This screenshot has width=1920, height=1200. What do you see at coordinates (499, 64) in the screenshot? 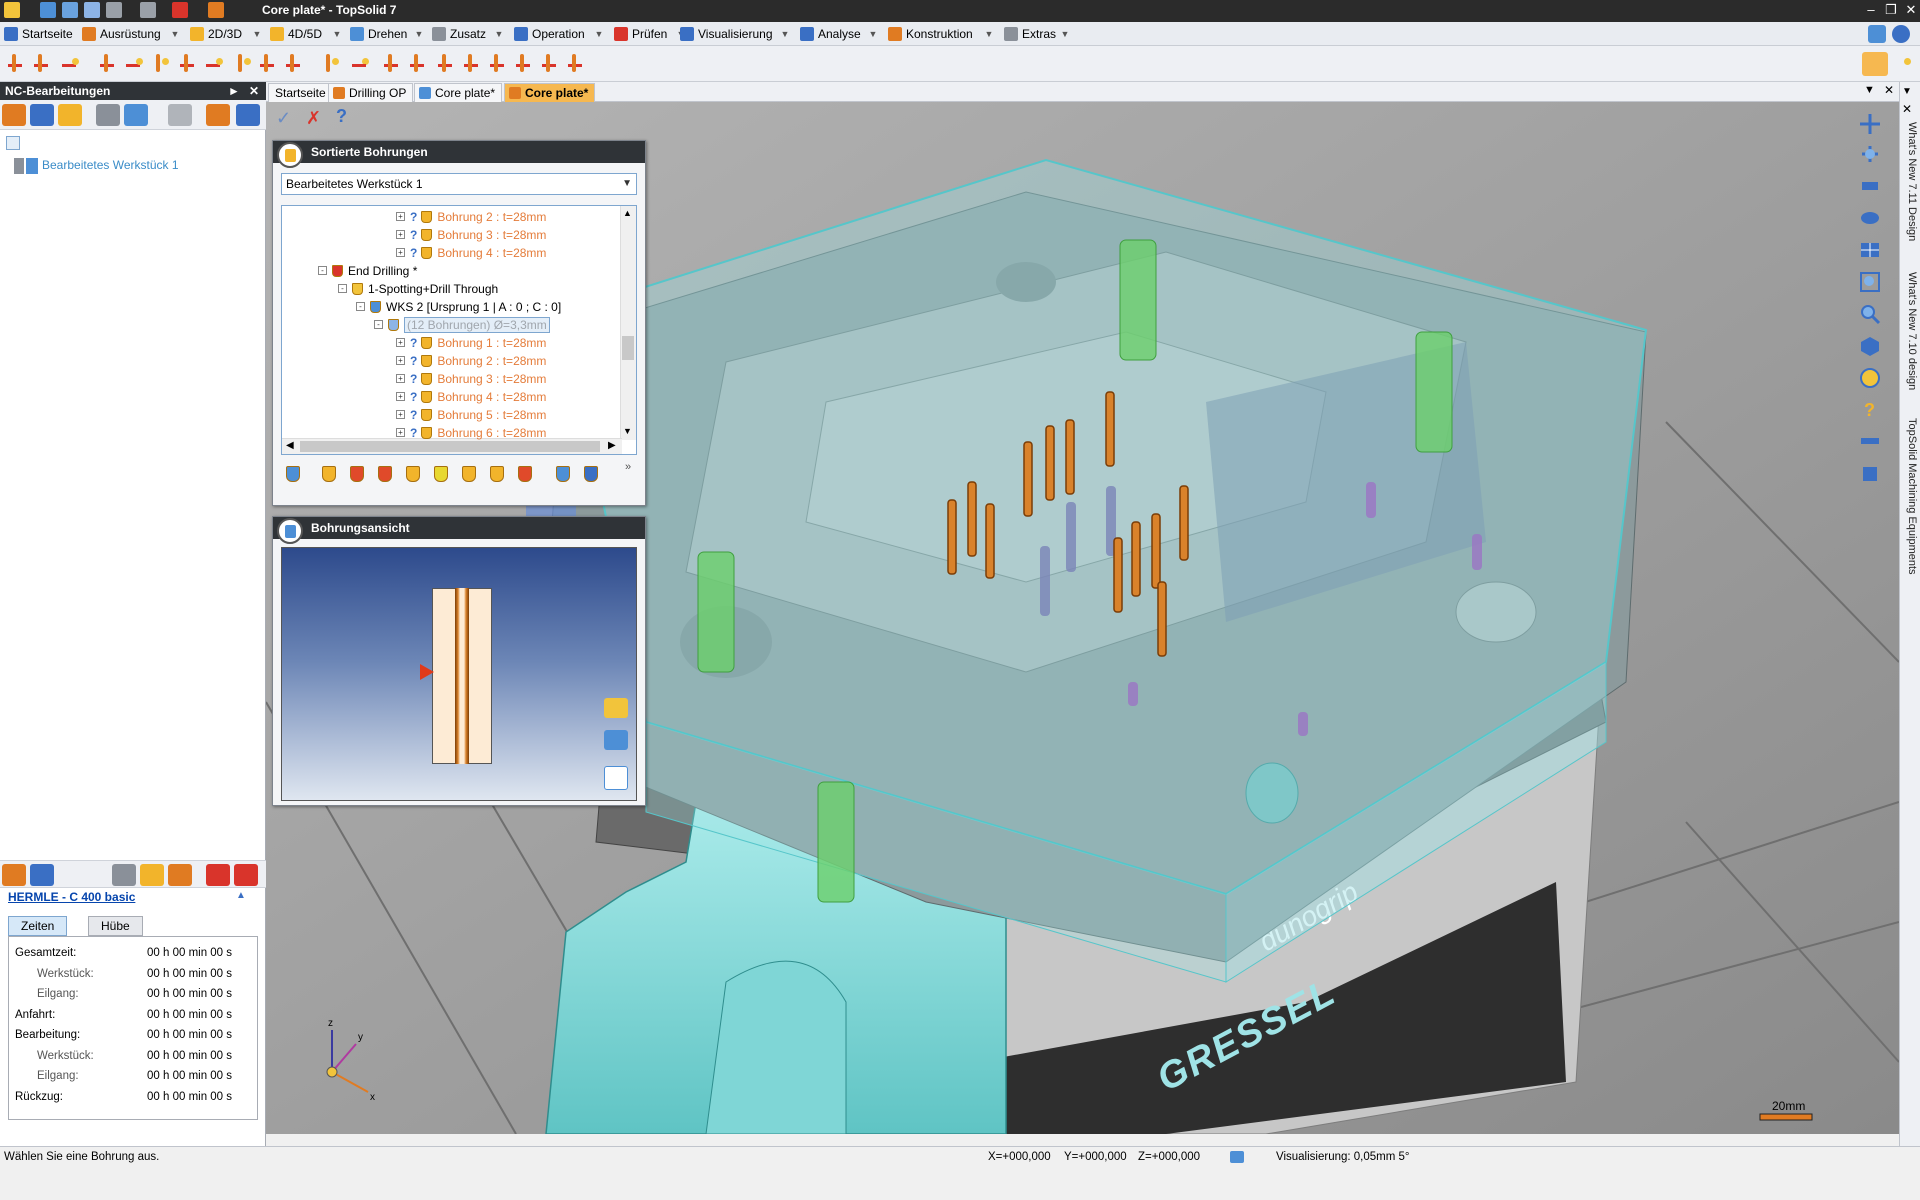
I see `spot-face-icon` at bounding box center [499, 64].